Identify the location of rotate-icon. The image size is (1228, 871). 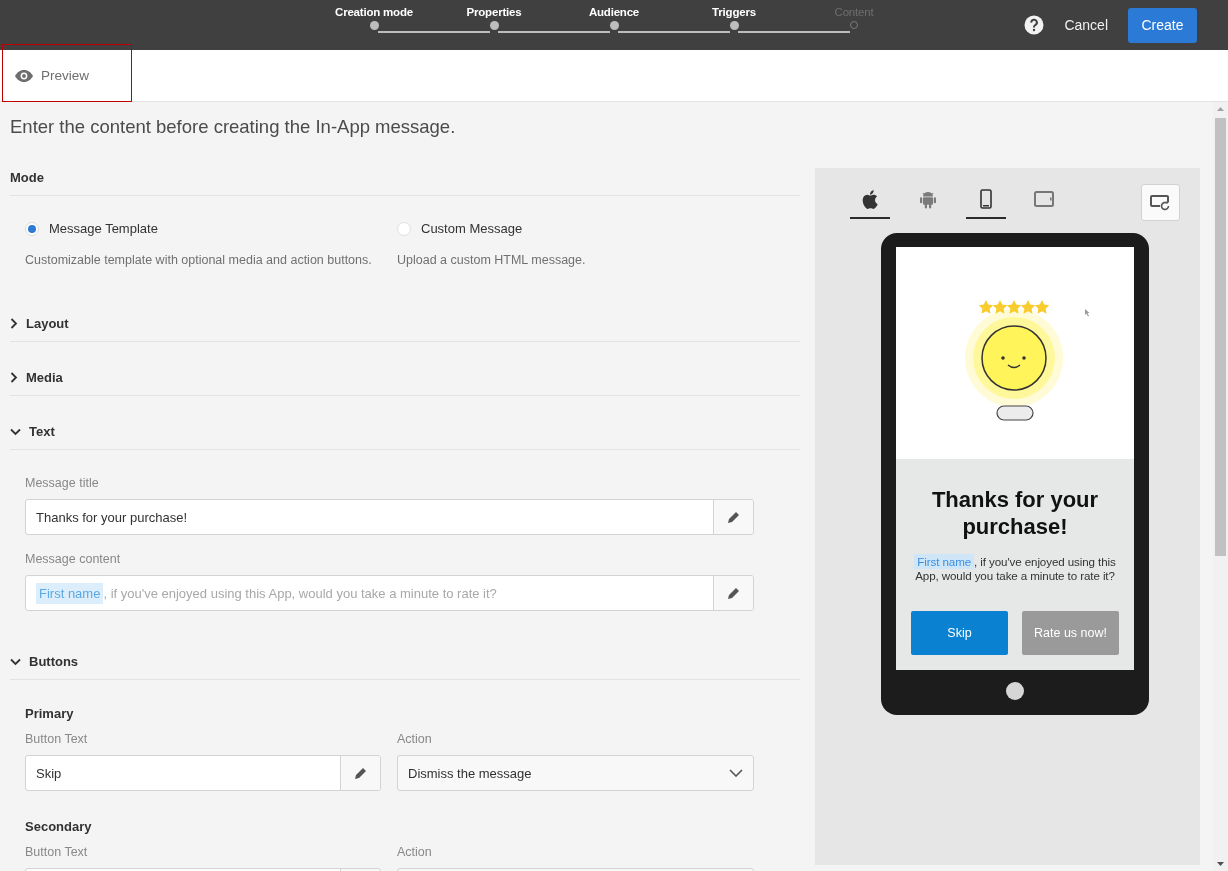
(1160, 202).